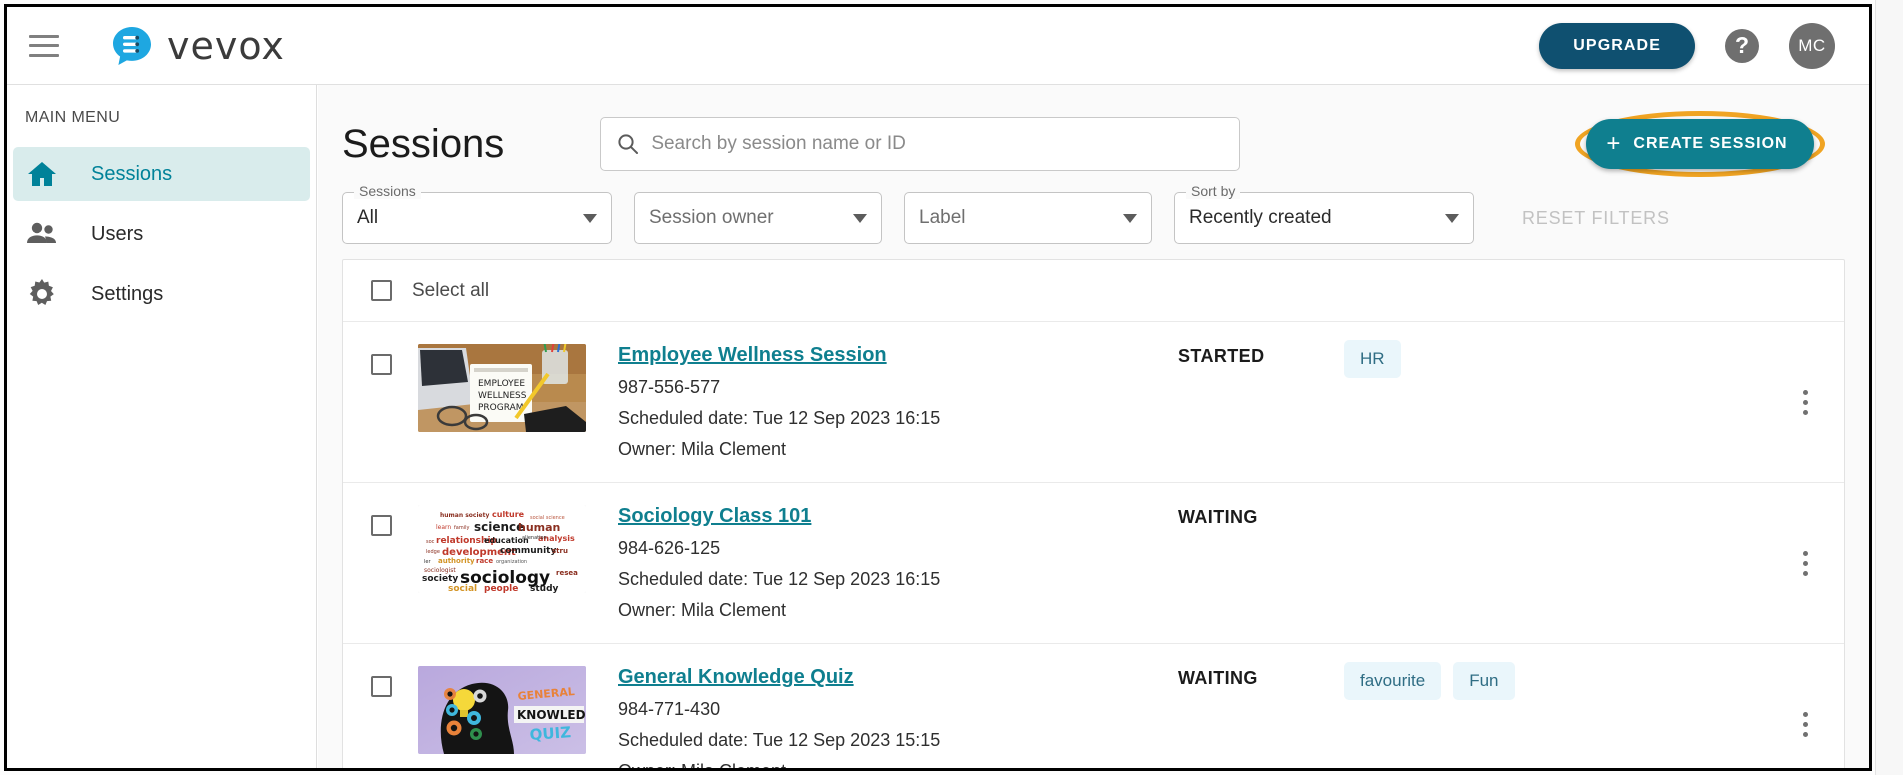 This screenshot has height=775, width=1903. Describe the element at coordinates (1596, 218) in the screenshot. I see `reset-filters-button: RESET FILTERS` at that location.